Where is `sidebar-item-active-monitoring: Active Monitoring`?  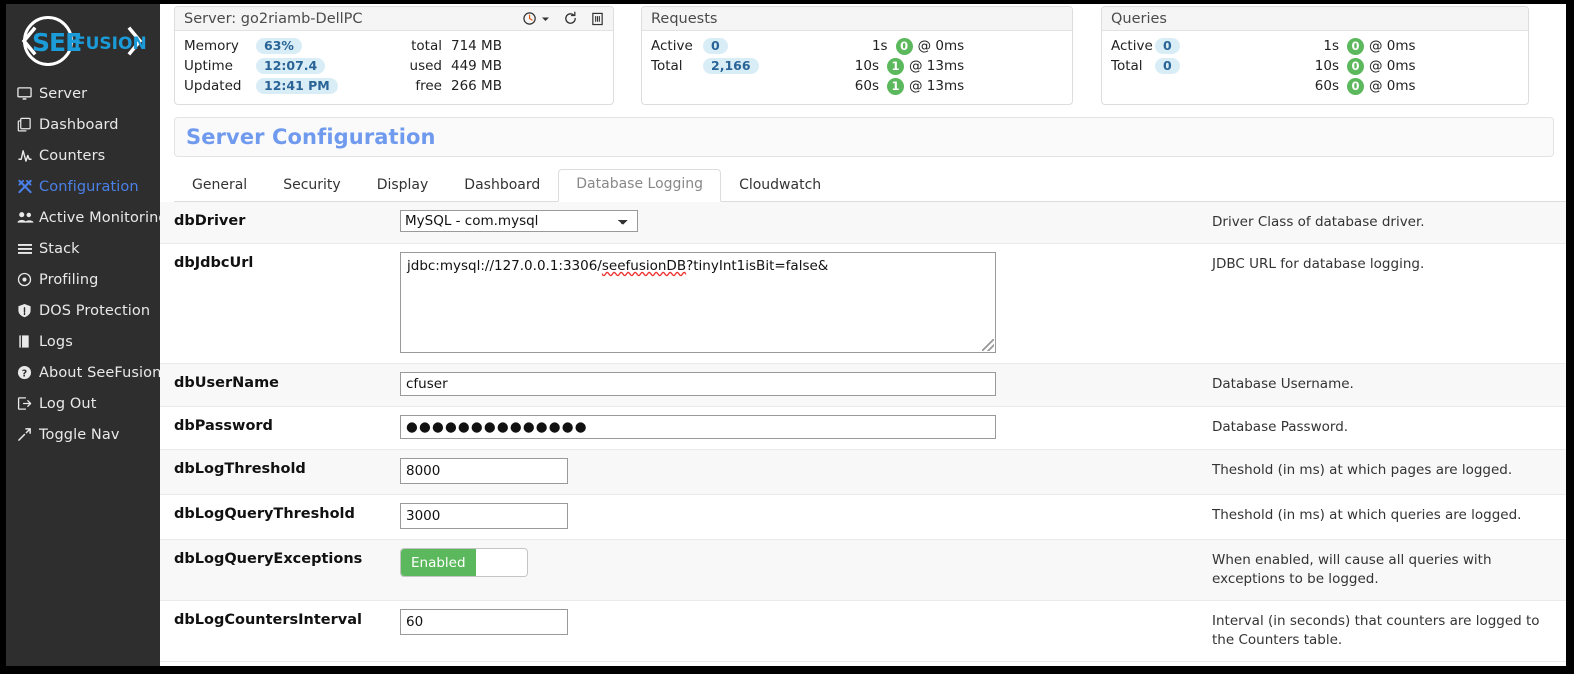 sidebar-item-active-monitoring: Active Monitoring is located at coordinates (83, 217).